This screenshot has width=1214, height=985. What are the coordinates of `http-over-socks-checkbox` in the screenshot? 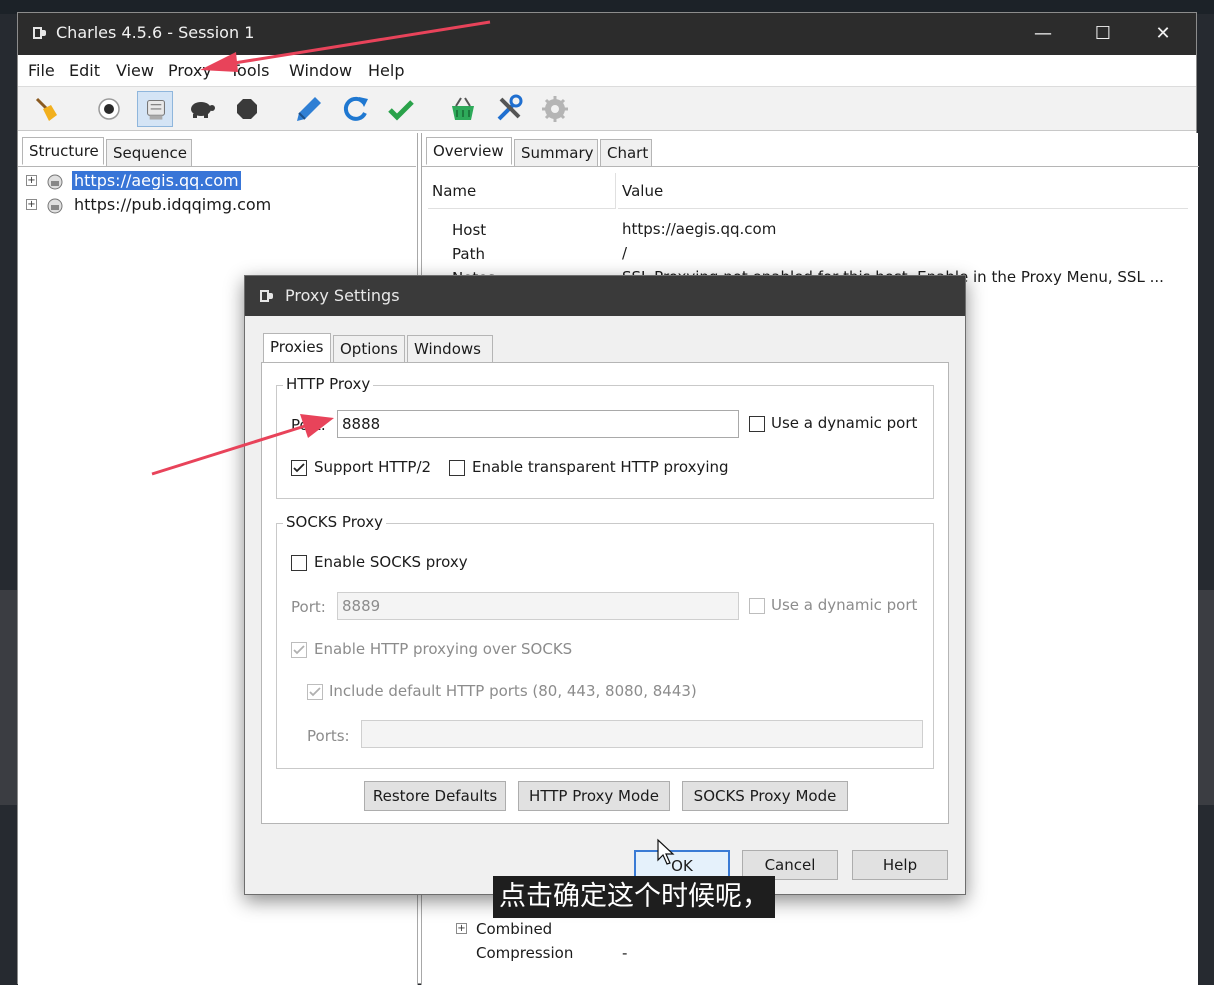 It's located at (299, 650).